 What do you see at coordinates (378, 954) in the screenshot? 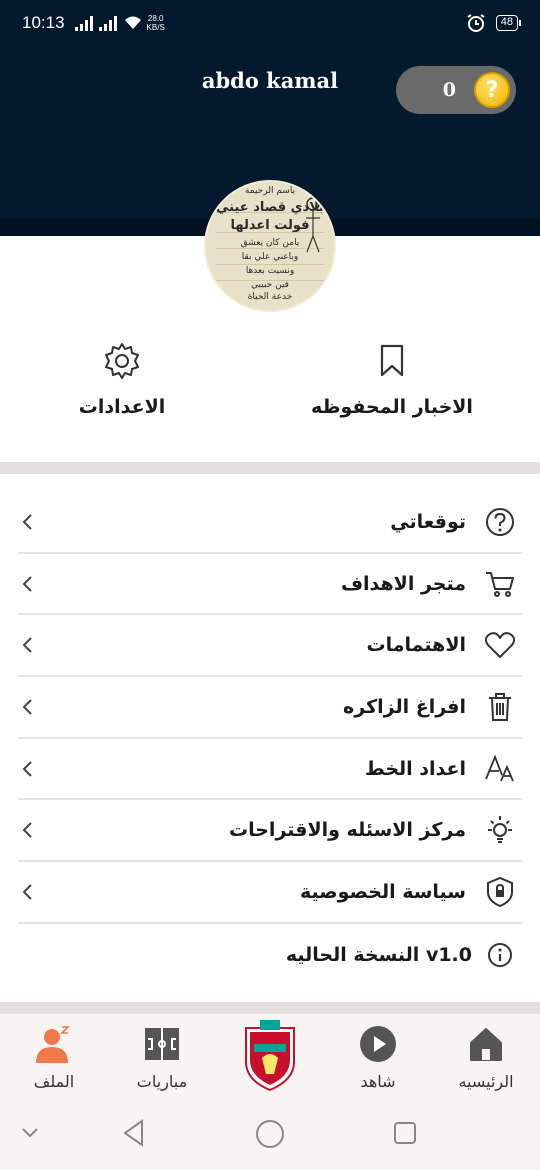
I see `menu-item-label: النسخة الحاليه v1.0` at bounding box center [378, 954].